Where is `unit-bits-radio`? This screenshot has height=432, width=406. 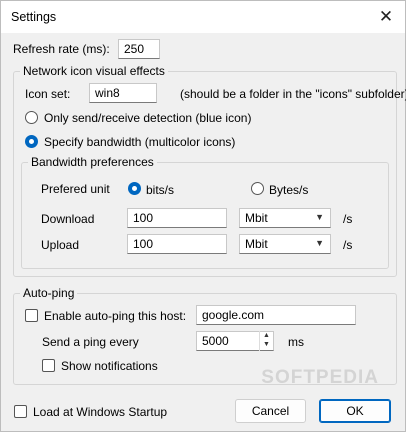 unit-bits-radio is located at coordinates (134, 188).